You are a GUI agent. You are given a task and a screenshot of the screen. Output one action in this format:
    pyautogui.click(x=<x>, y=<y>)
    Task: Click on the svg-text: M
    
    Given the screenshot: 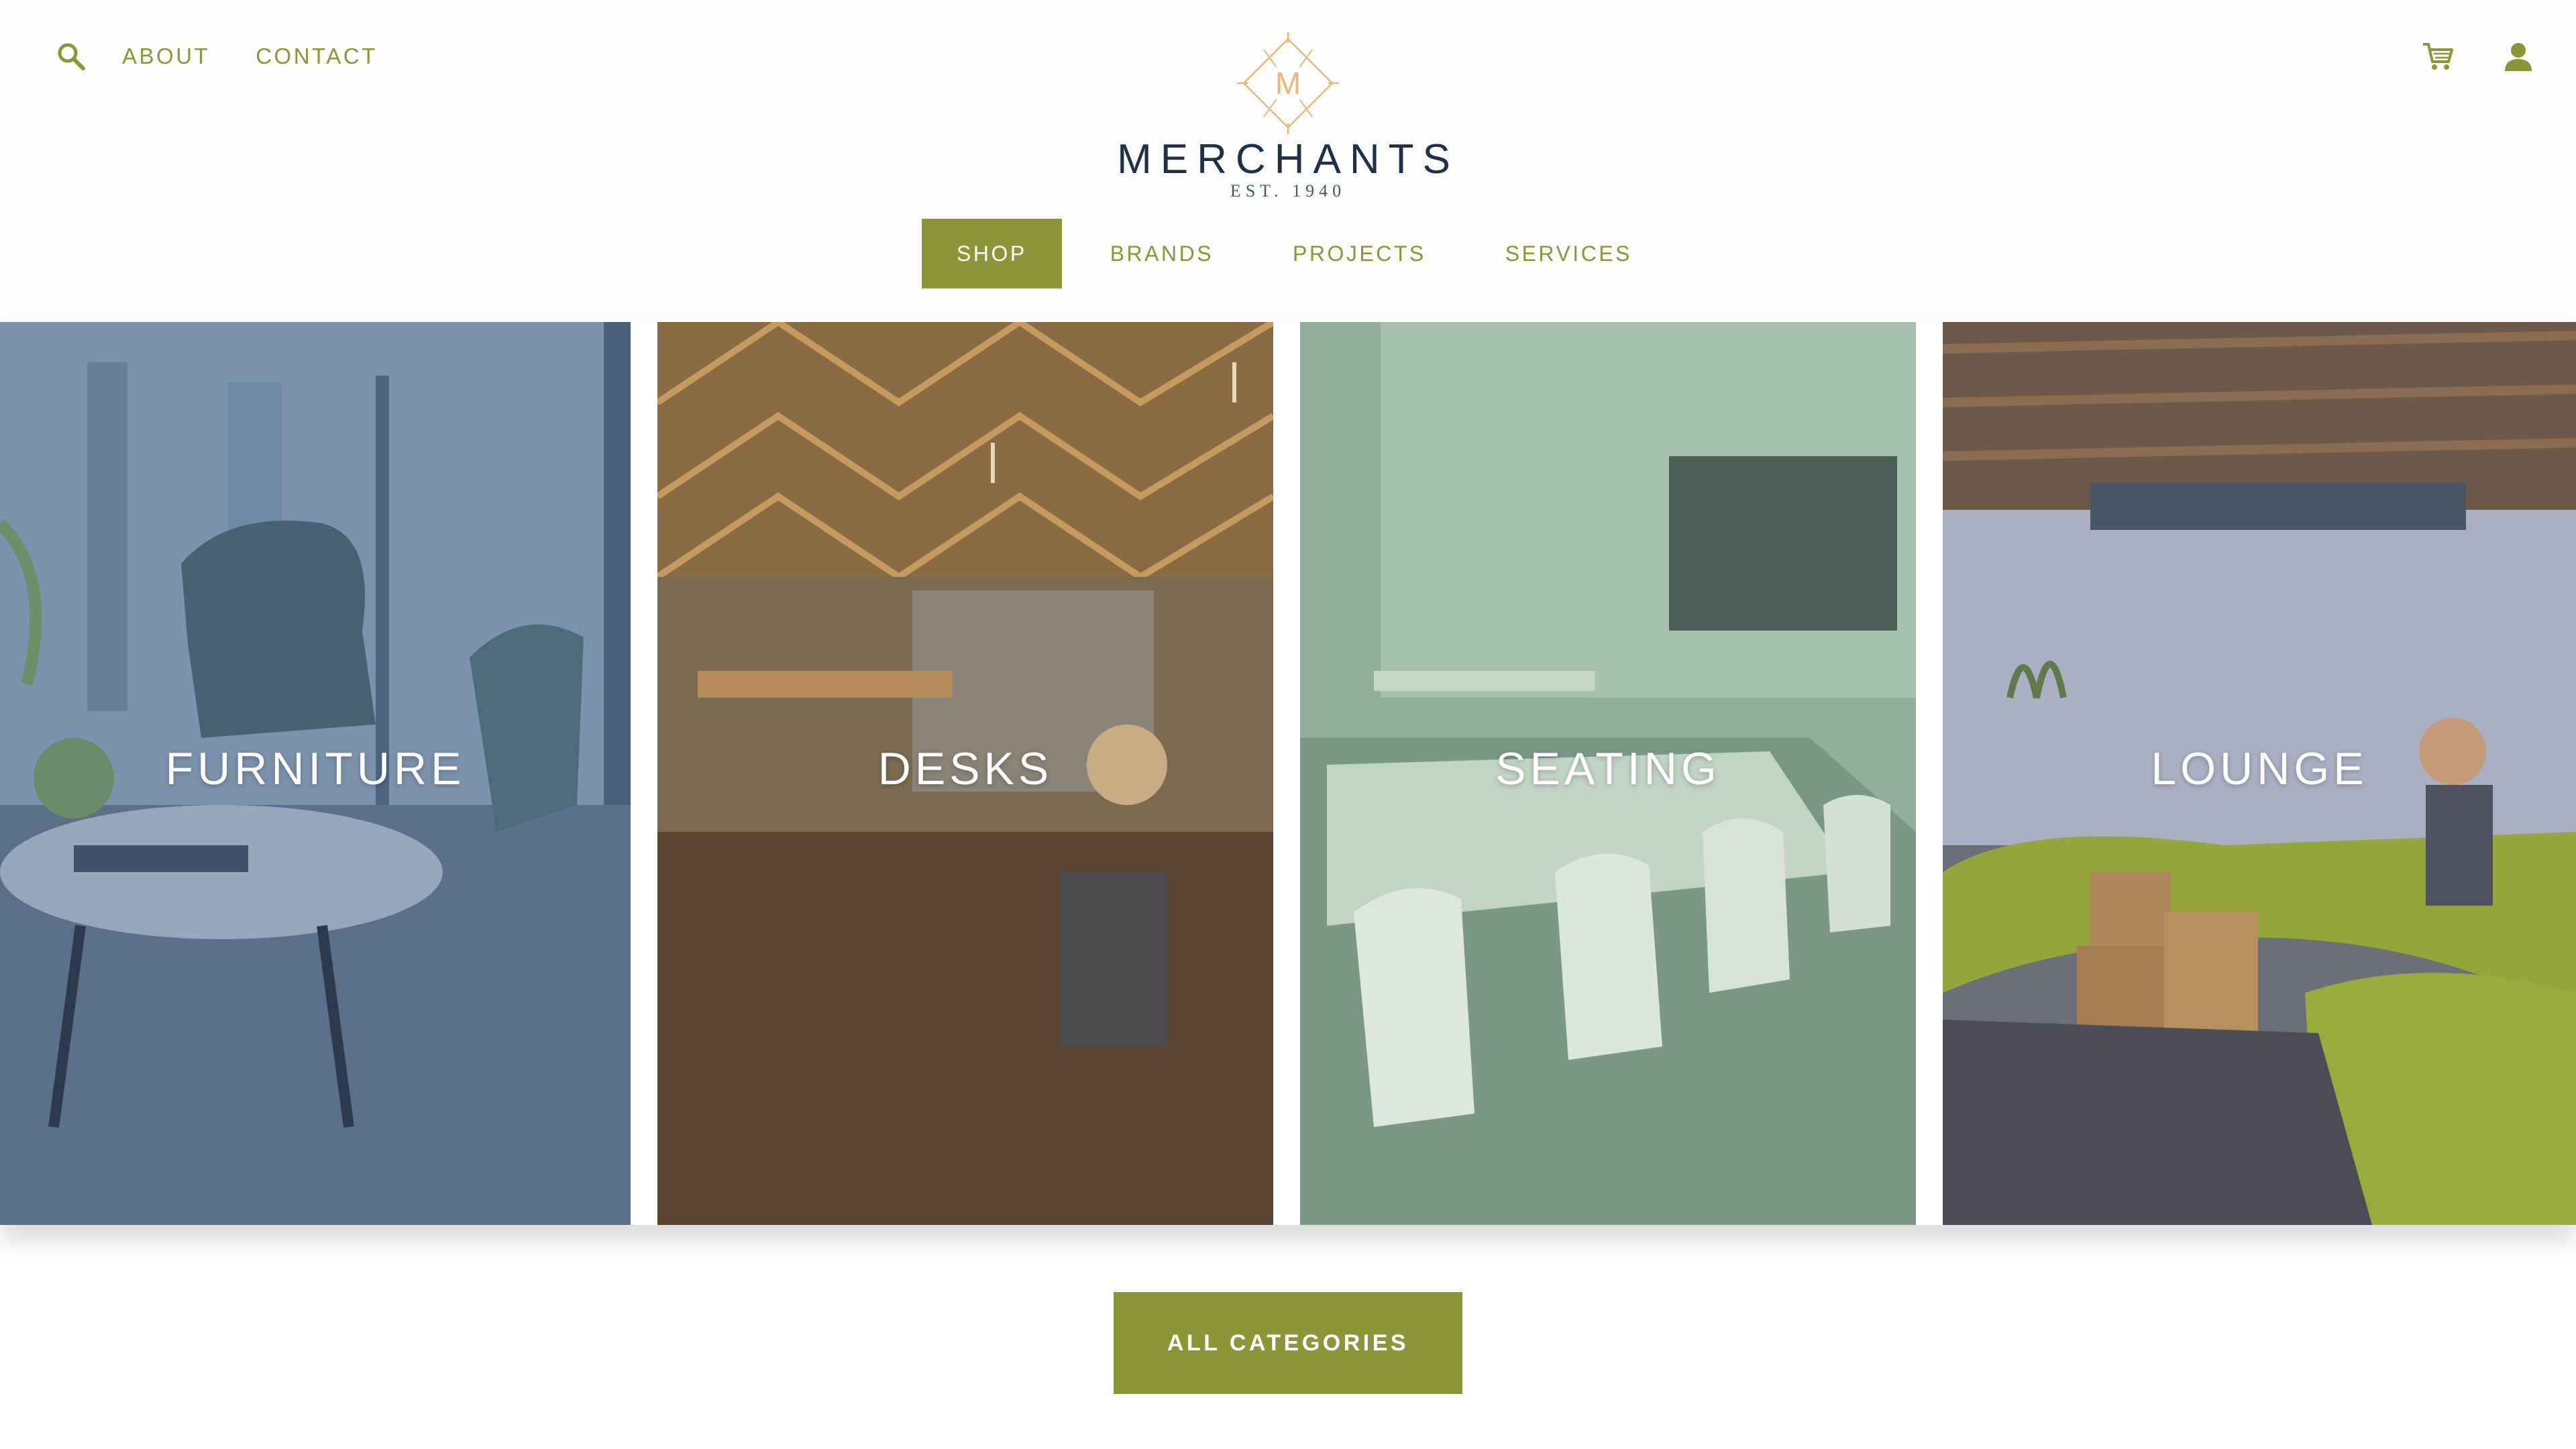 What is the action you would take?
    pyautogui.click(x=1288, y=83)
    